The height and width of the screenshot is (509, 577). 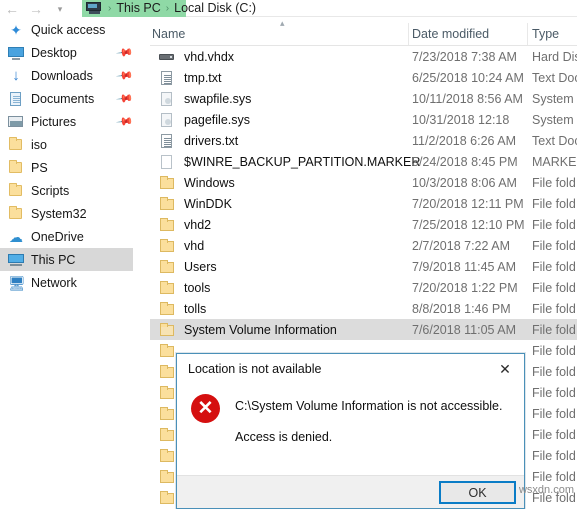 I want to click on table-row: vhd.vhdx 7/23/2018 7:38 AM Hard Dis, so click(x=363, y=56).